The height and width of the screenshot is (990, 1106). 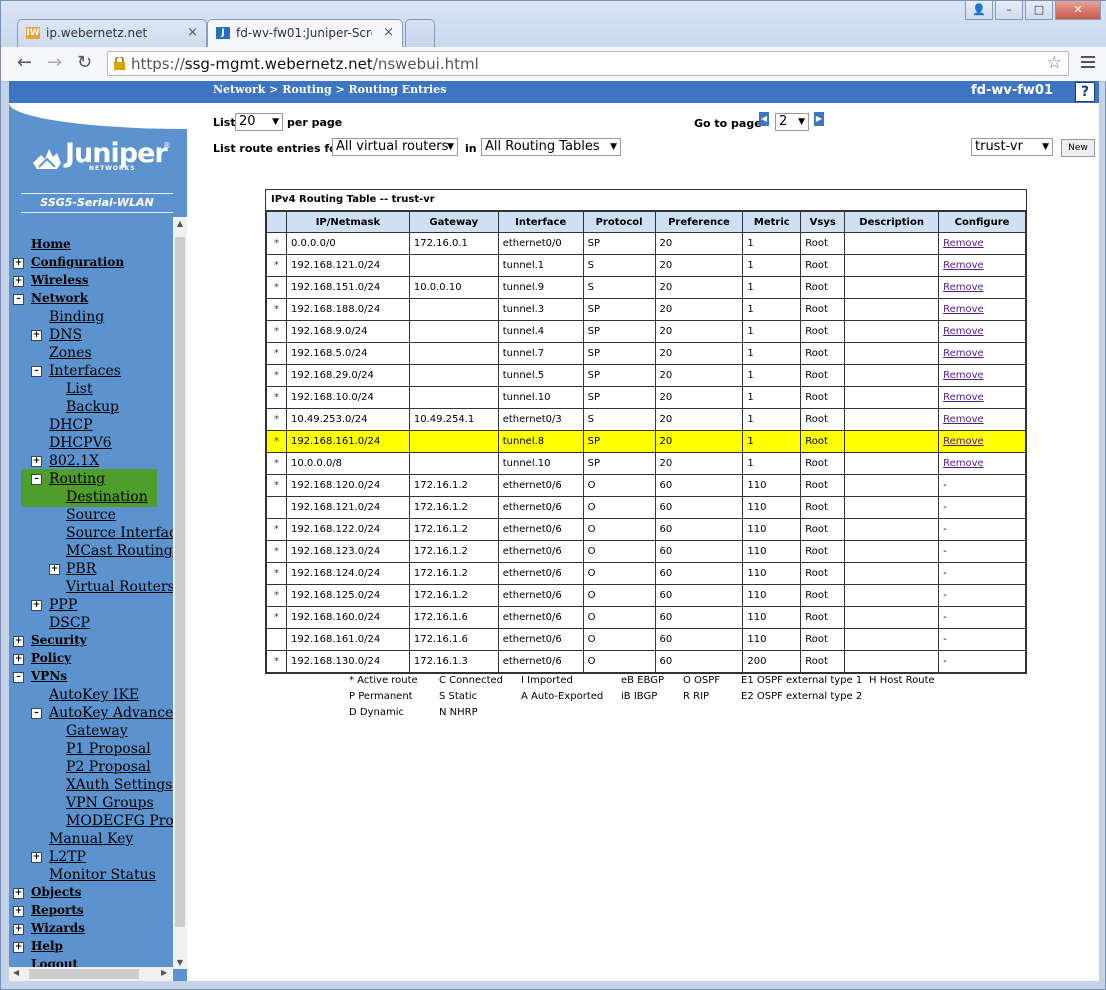 I want to click on sidebar-item-backup: Backup, so click(x=92, y=407).